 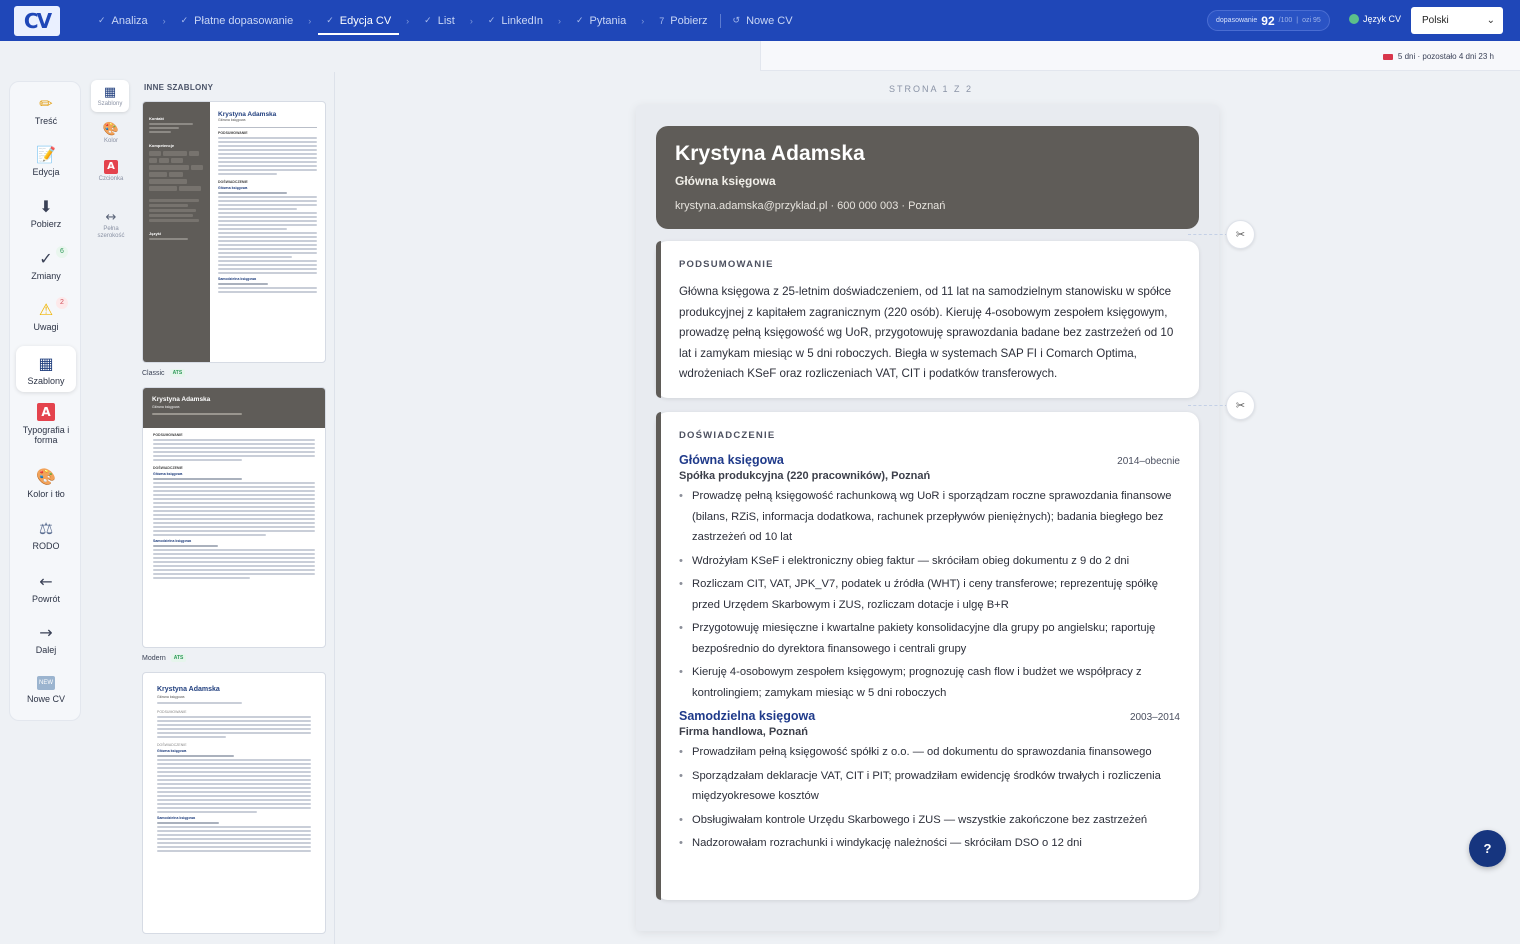 What do you see at coordinates (46, 435) in the screenshot?
I see `rail-item-label: Typografia i forma` at bounding box center [46, 435].